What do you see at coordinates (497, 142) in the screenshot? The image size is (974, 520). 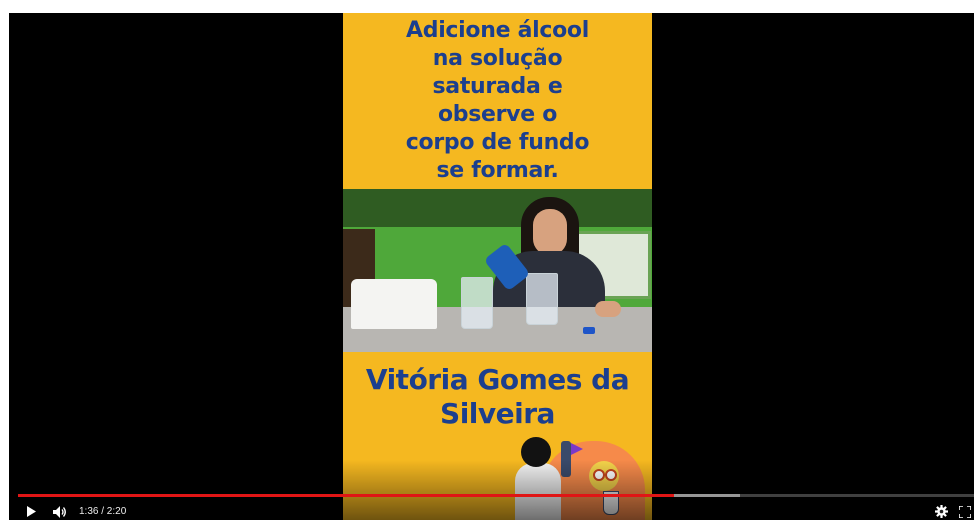 I see `caption-line: corpo de fundo` at bounding box center [497, 142].